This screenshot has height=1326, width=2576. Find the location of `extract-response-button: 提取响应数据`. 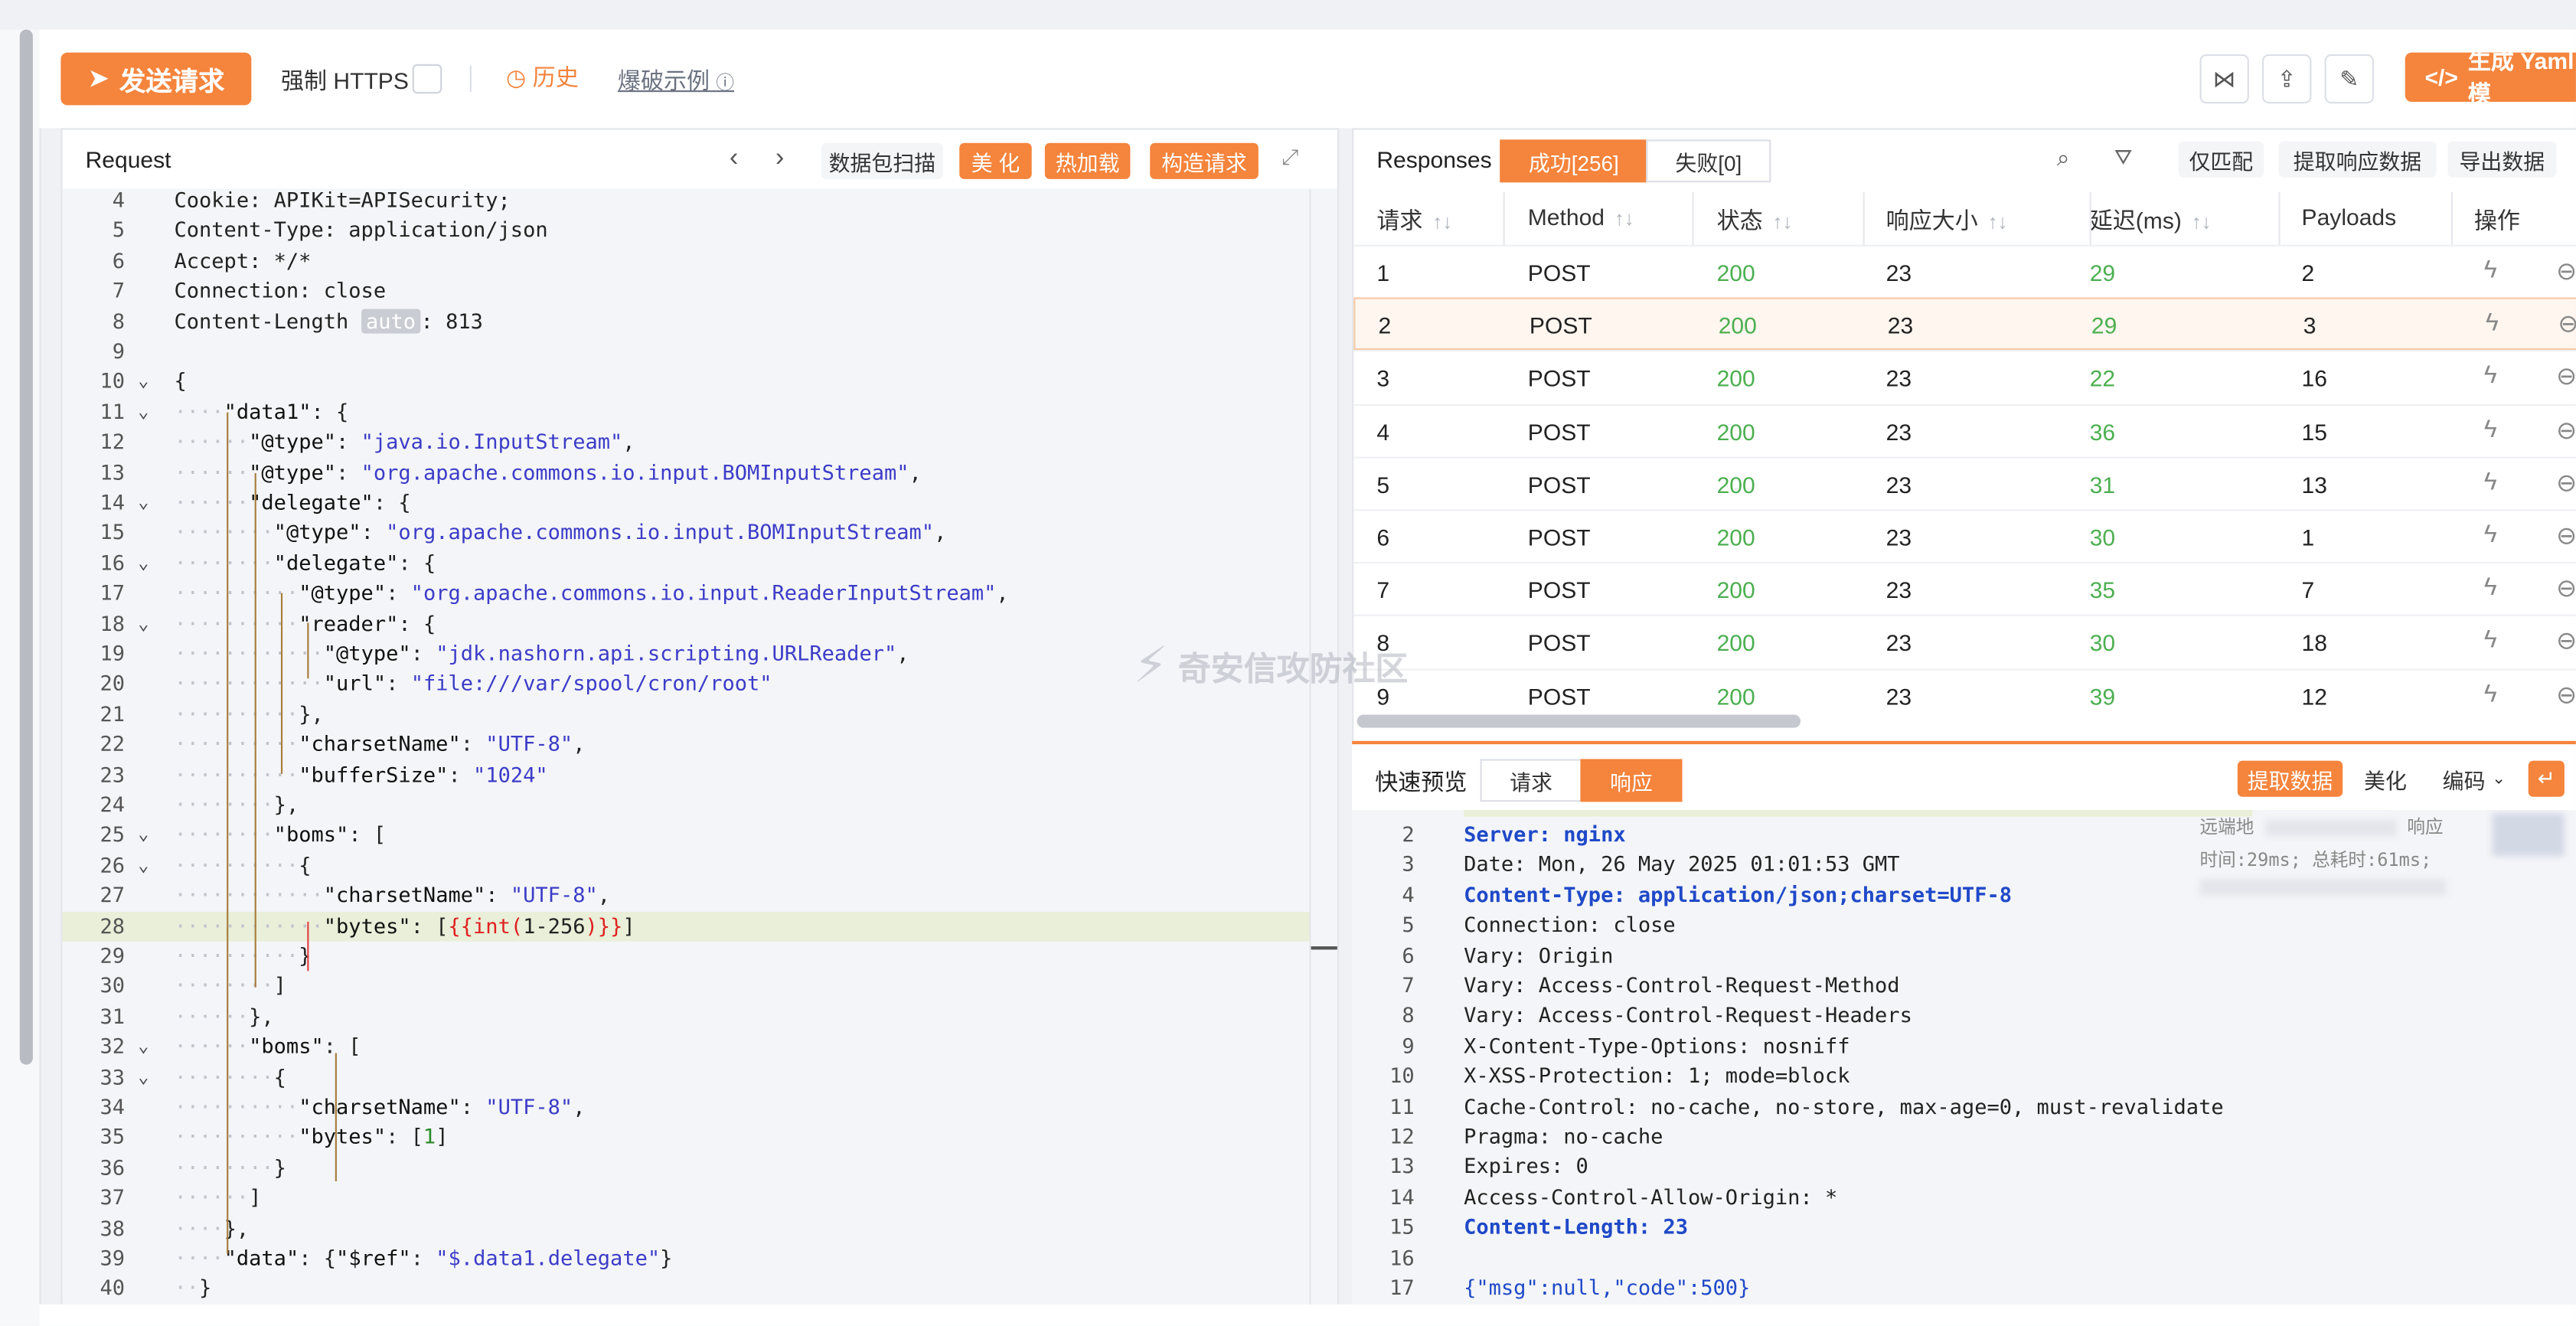

extract-response-button: 提取响应数据 is located at coordinates (2357, 159).